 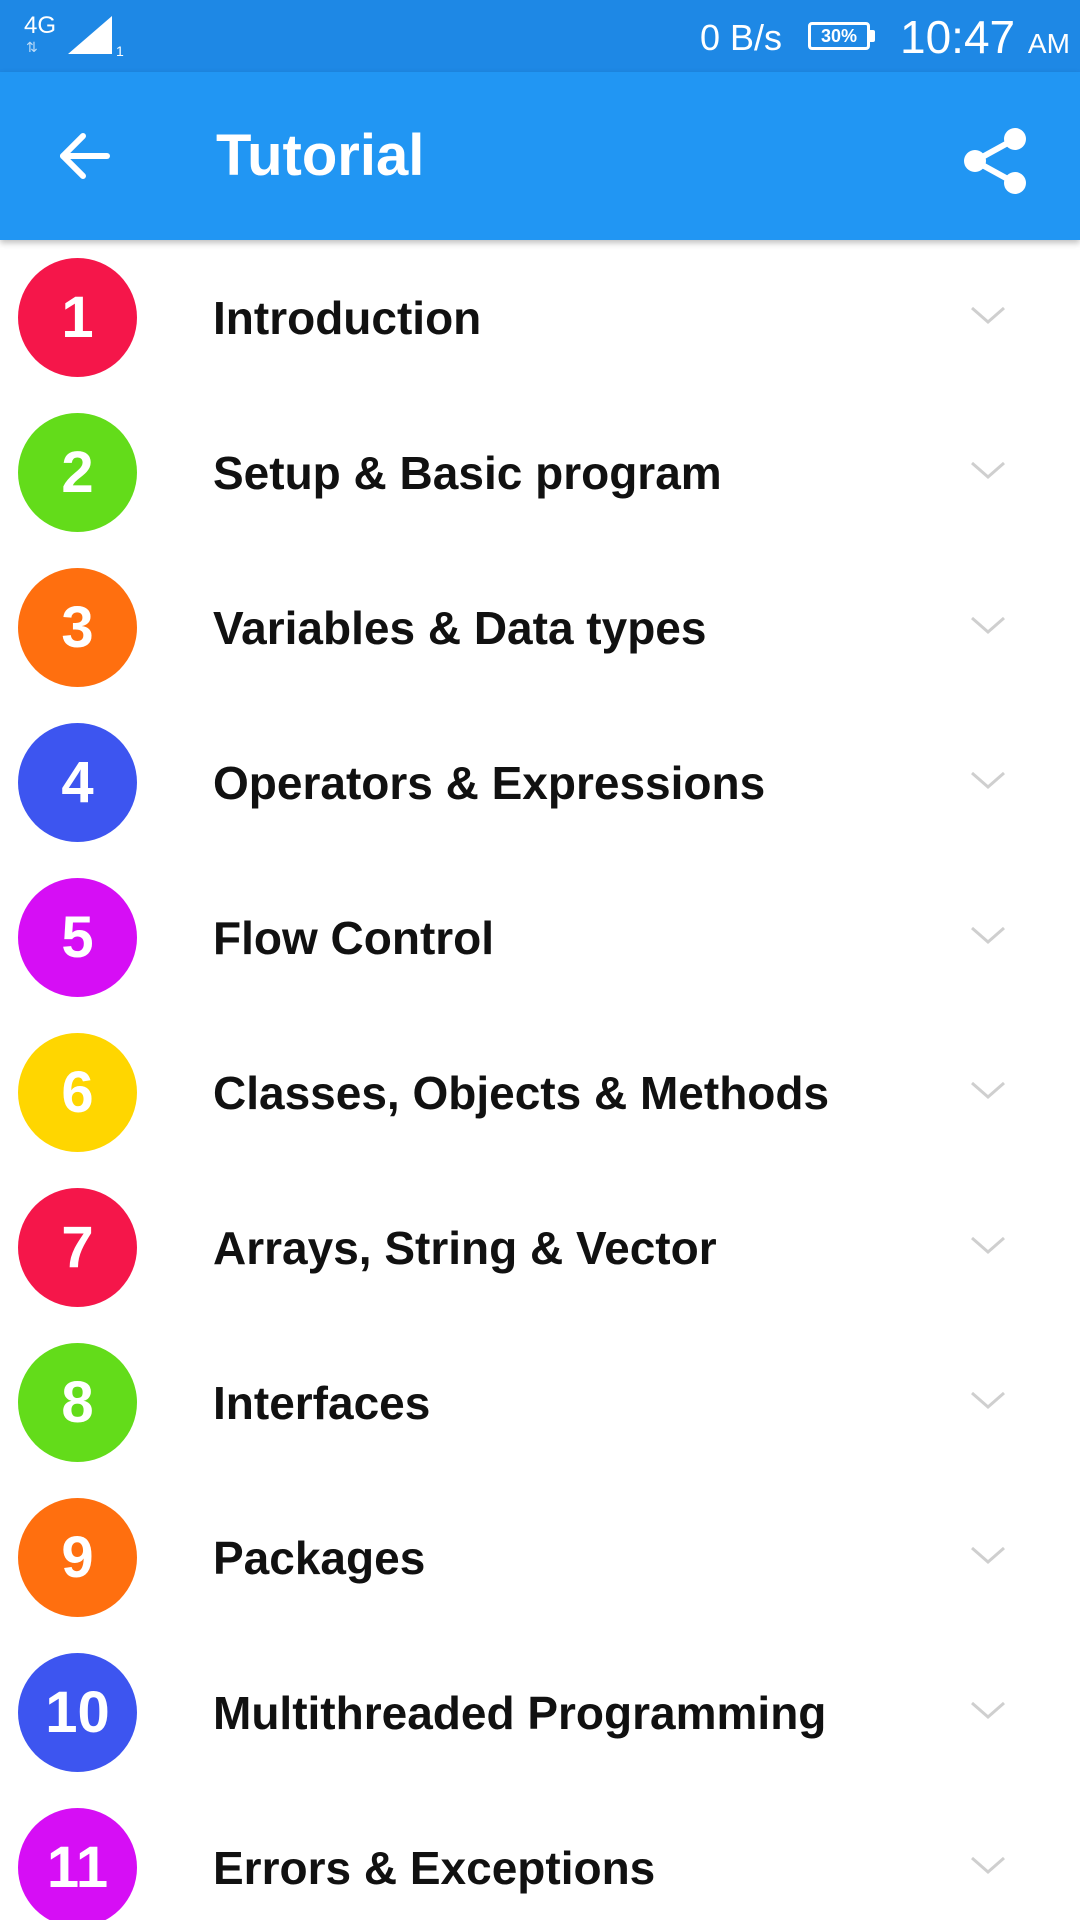 What do you see at coordinates (77, 1557) in the screenshot?
I see `chapter-number-badge: 9` at bounding box center [77, 1557].